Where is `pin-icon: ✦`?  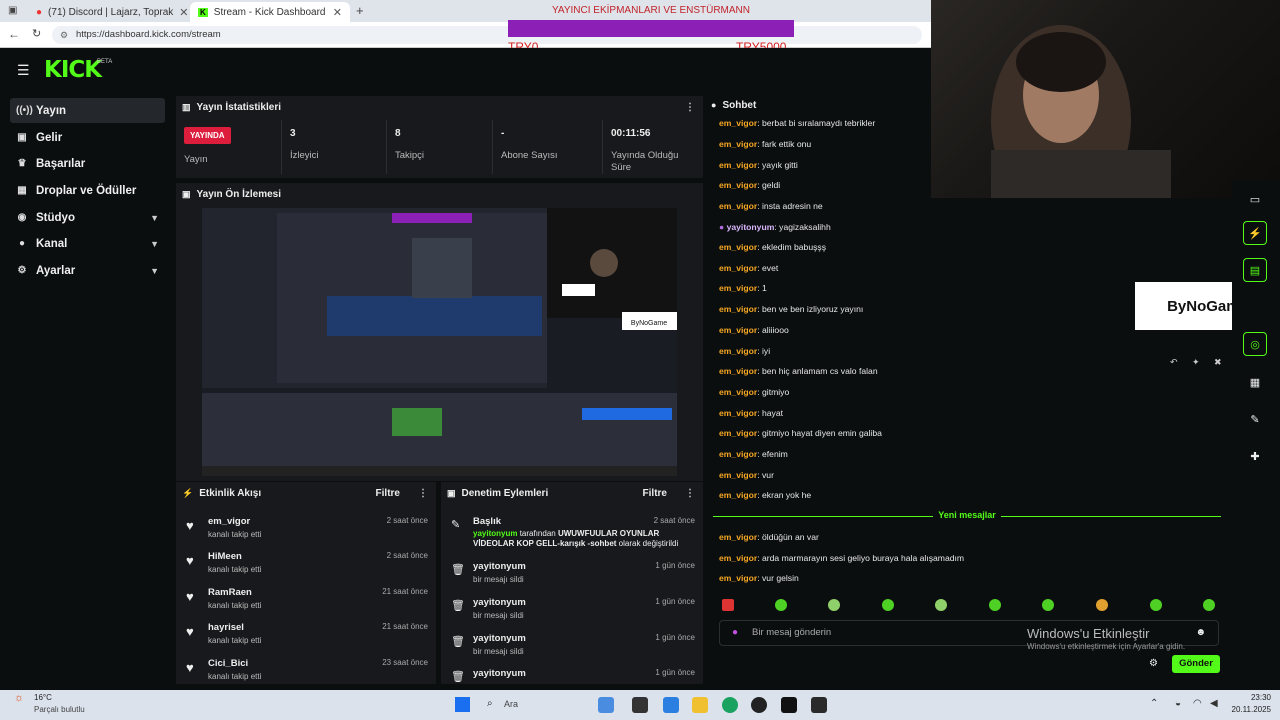
pin-icon: ✦ is located at coordinates (1196, 362).